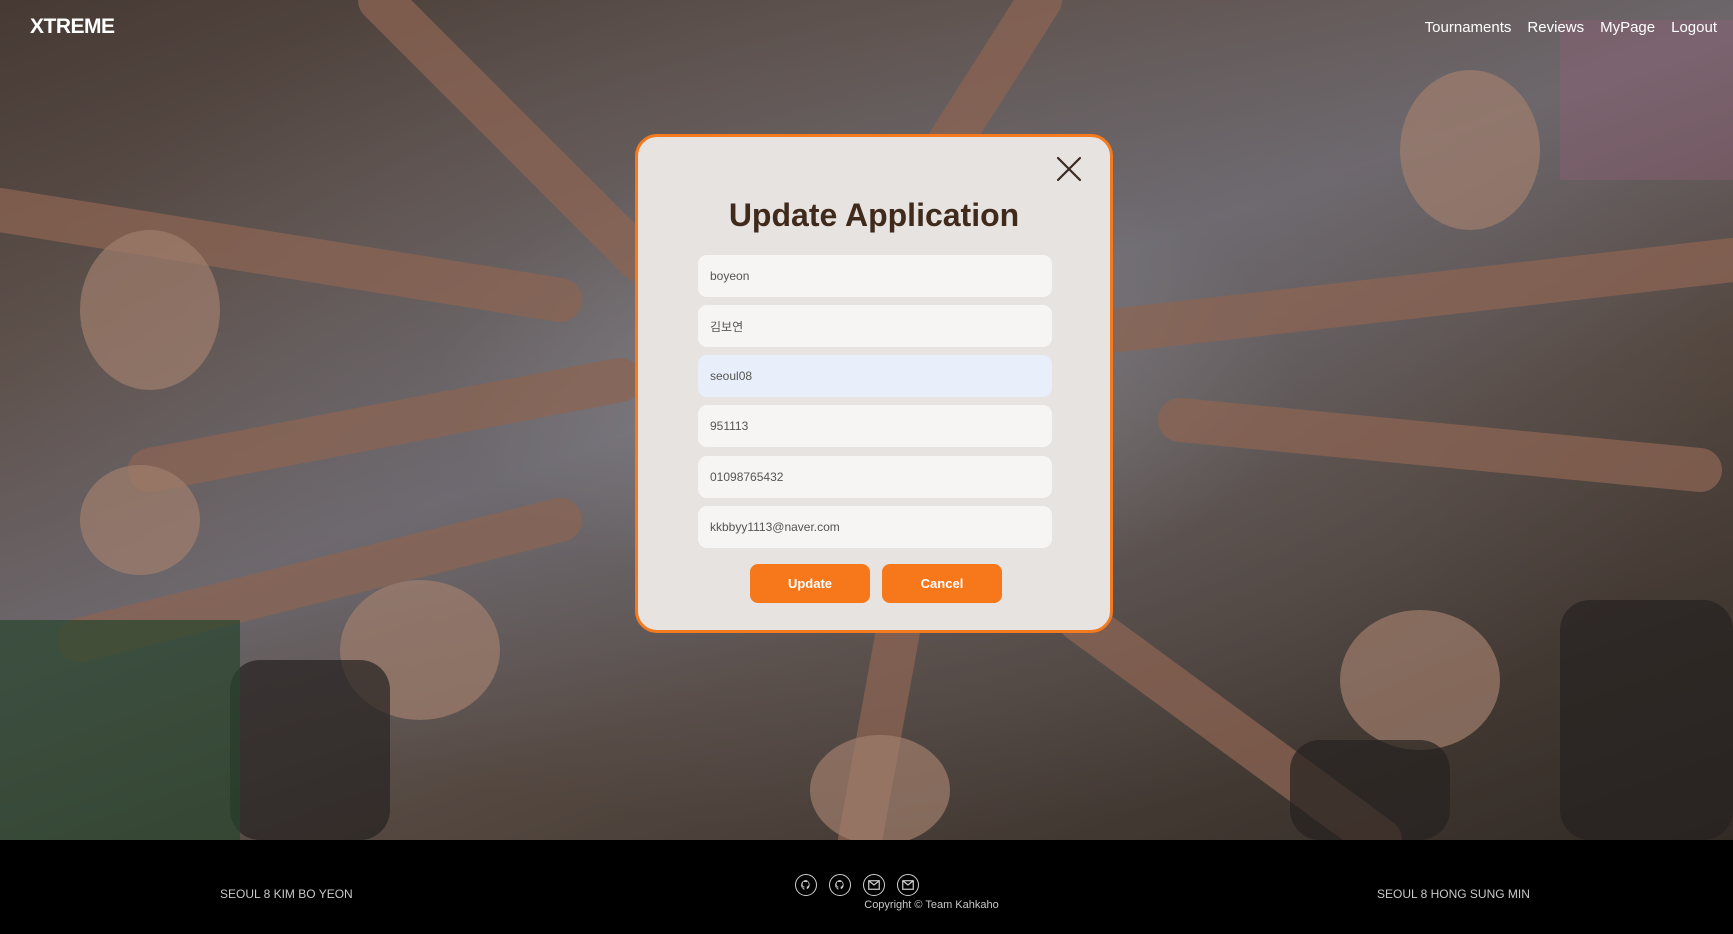  What do you see at coordinates (1453, 894) in the screenshot?
I see `footer-right-credit: SEOUL 8 HONG SUNG MIN` at bounding box center [1453, 894].